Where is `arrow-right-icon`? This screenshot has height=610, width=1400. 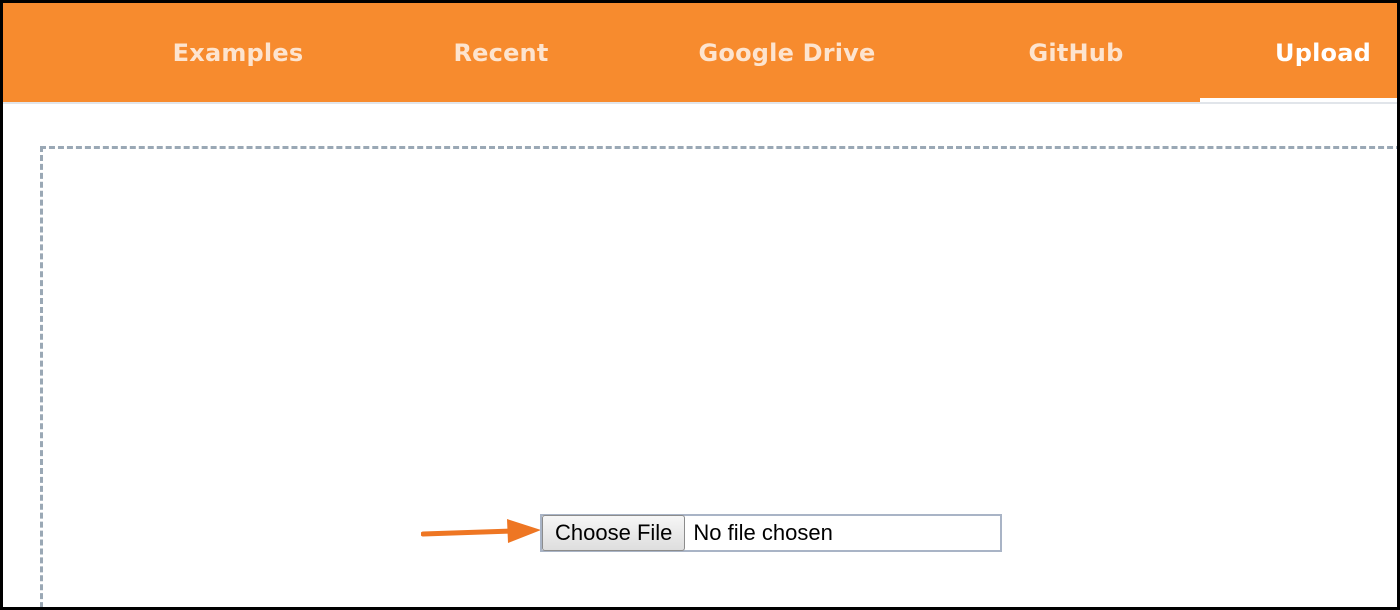 arrow-right-icon is located at coordinates (481, 531).